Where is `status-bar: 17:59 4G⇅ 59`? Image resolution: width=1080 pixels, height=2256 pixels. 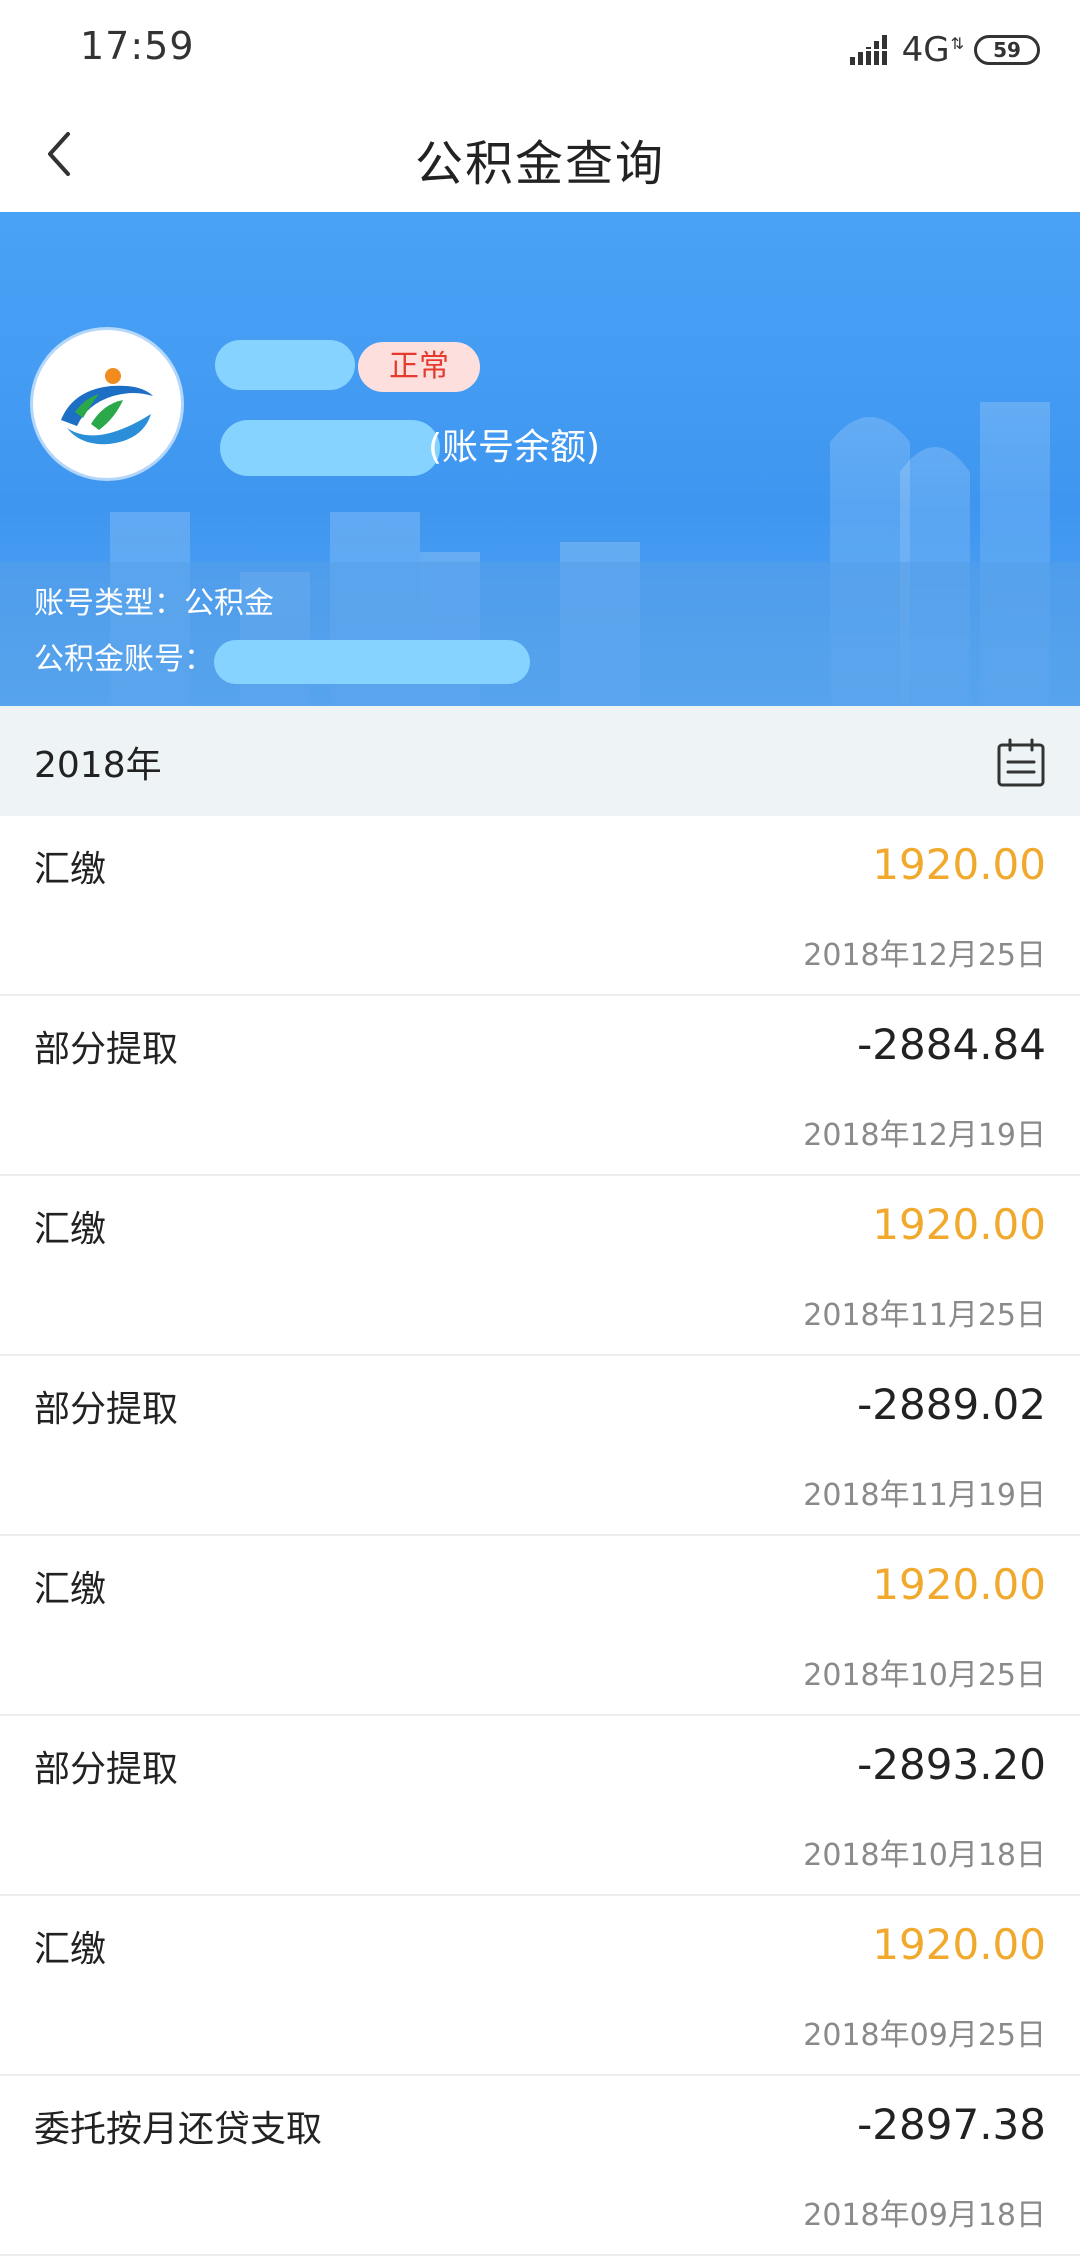
status-bar: 17:59 4G⇅ 59 is located at coordinates (540, 50).